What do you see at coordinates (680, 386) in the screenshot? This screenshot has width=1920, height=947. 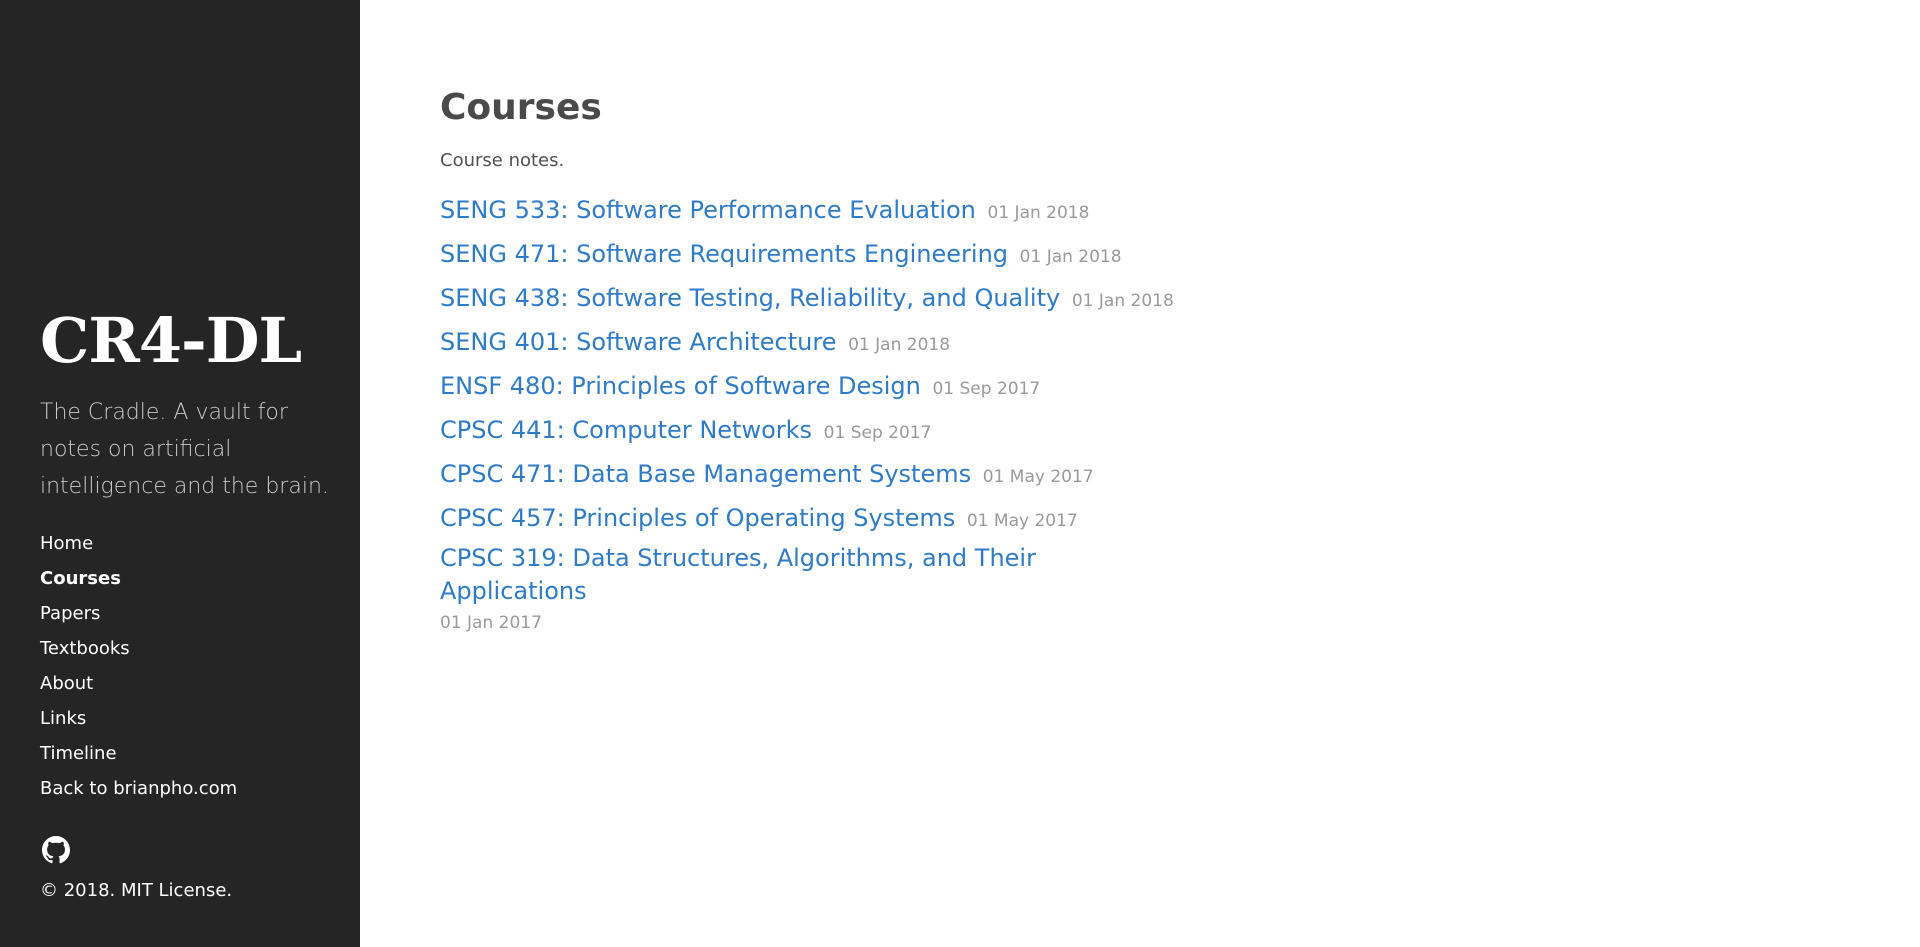 I see `course-link: ENSF 480: Principles of Software Design` at bounding box center [680, 386].